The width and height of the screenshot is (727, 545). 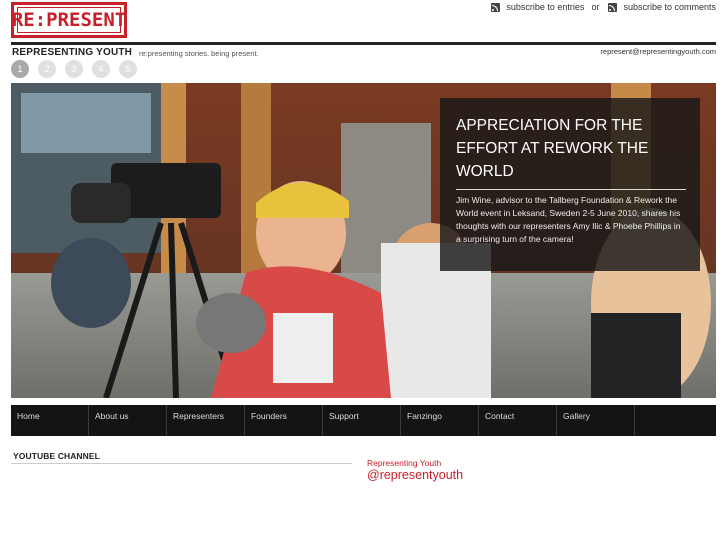 What do you see at coordinates (72, 52) in the screenshot?
I see `site-title: REPRESENTING YOUTH` at bounding box center [72, 52].